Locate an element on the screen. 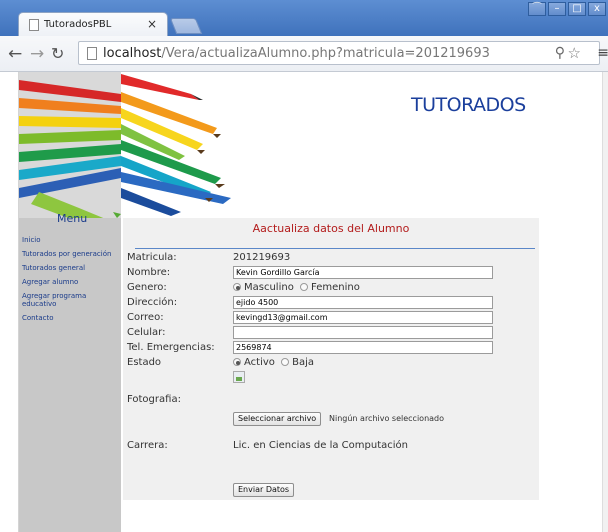  genero-label: Genero: is located at coordinates (147, 287).